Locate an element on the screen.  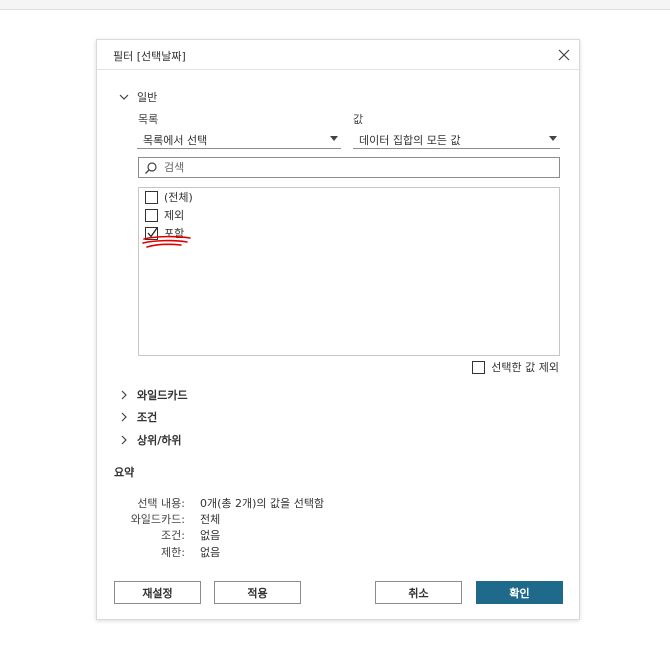
section-condition-label: 조건 is located at coordinates (147, 417).